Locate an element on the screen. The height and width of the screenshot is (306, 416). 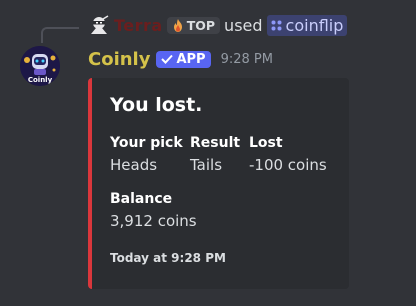
command-reply-line: Terra TOP used coinflip is located at coordinates (218, 25).